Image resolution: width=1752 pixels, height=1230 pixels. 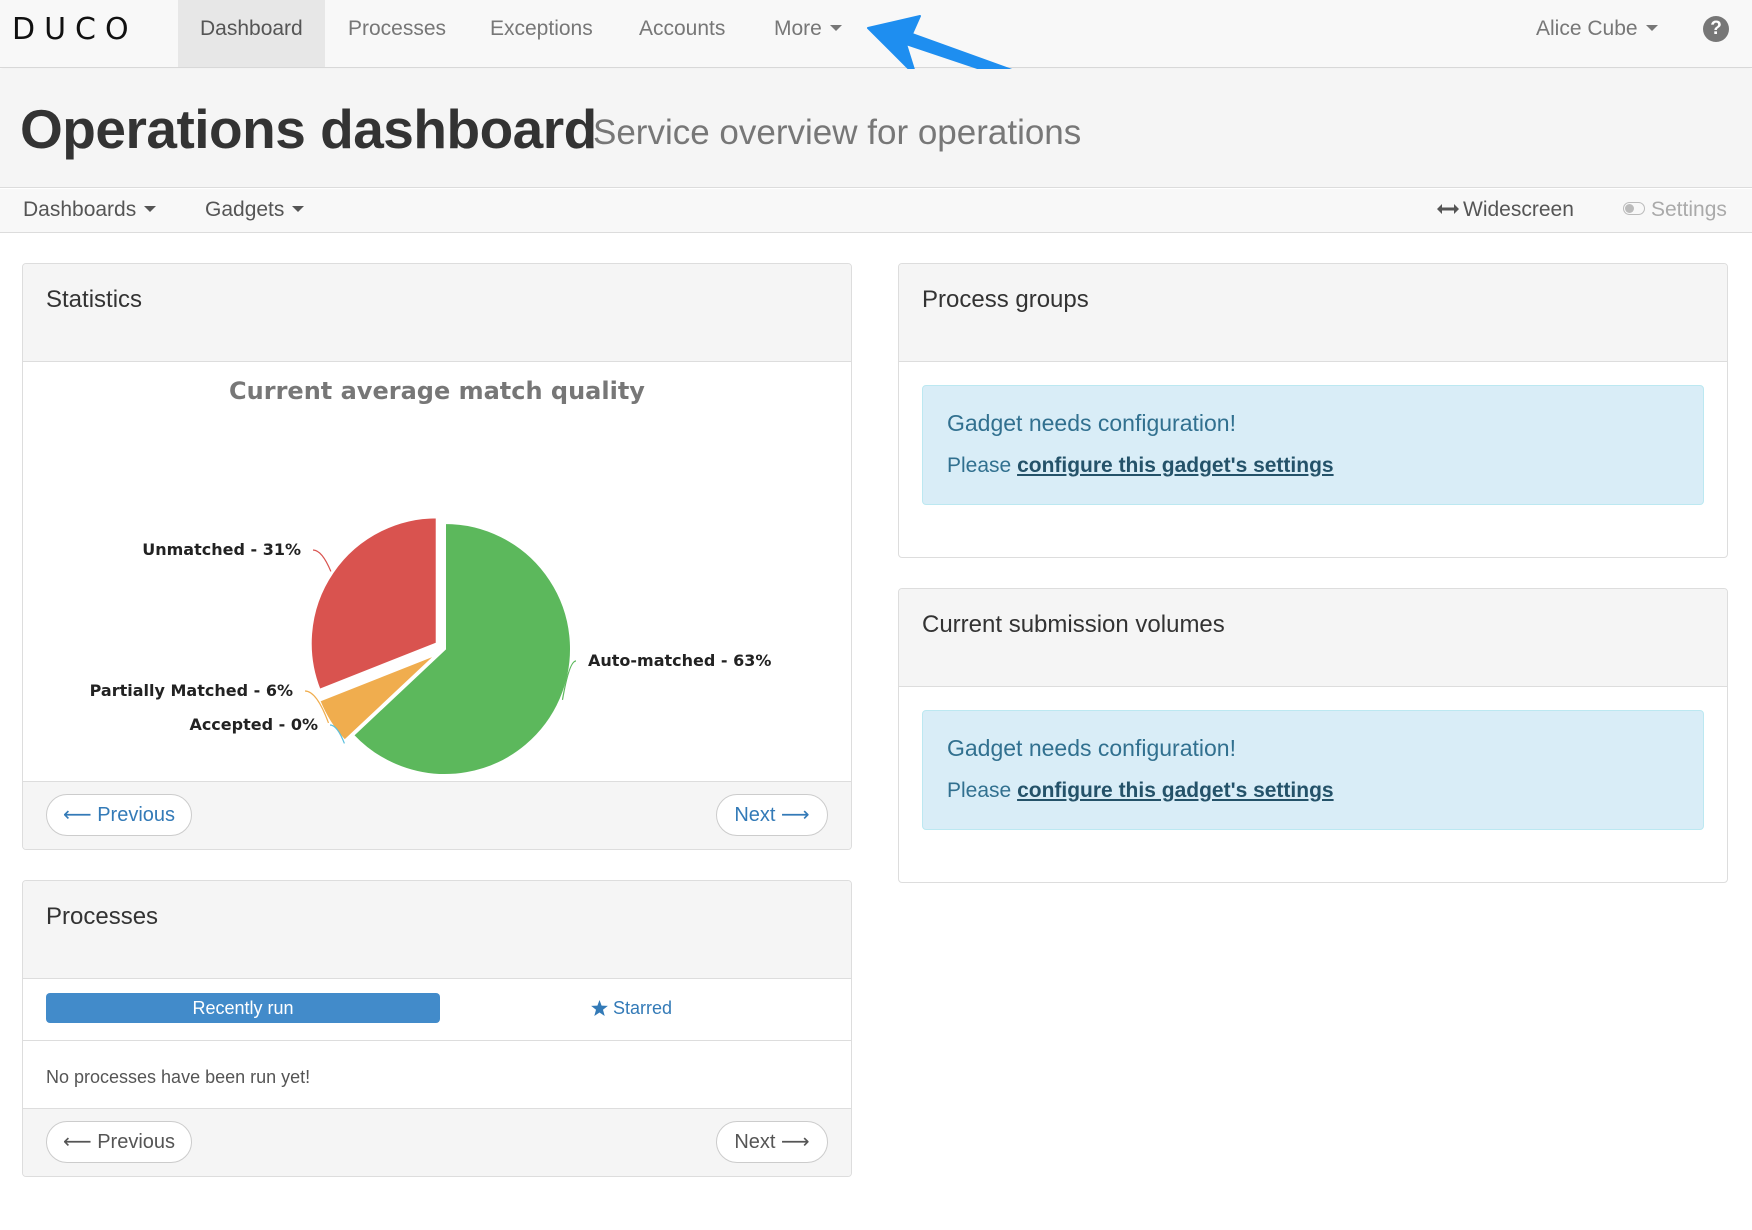 What do you see at coordinates (599, 1007) in the screenshot?
I see `star-icon` at bounding box center [599, 1007].